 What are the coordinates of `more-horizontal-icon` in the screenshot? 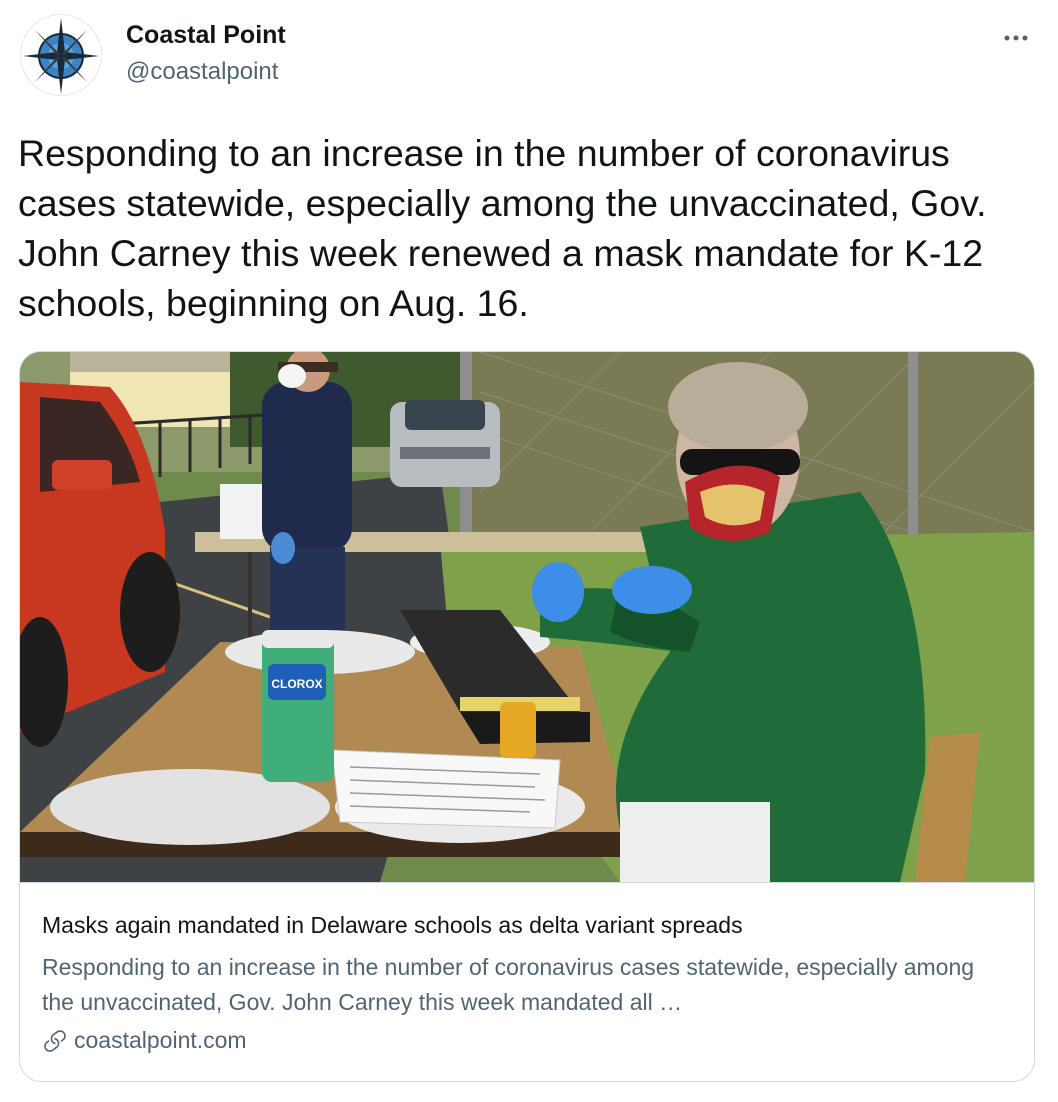 It's located at (1016, 38).